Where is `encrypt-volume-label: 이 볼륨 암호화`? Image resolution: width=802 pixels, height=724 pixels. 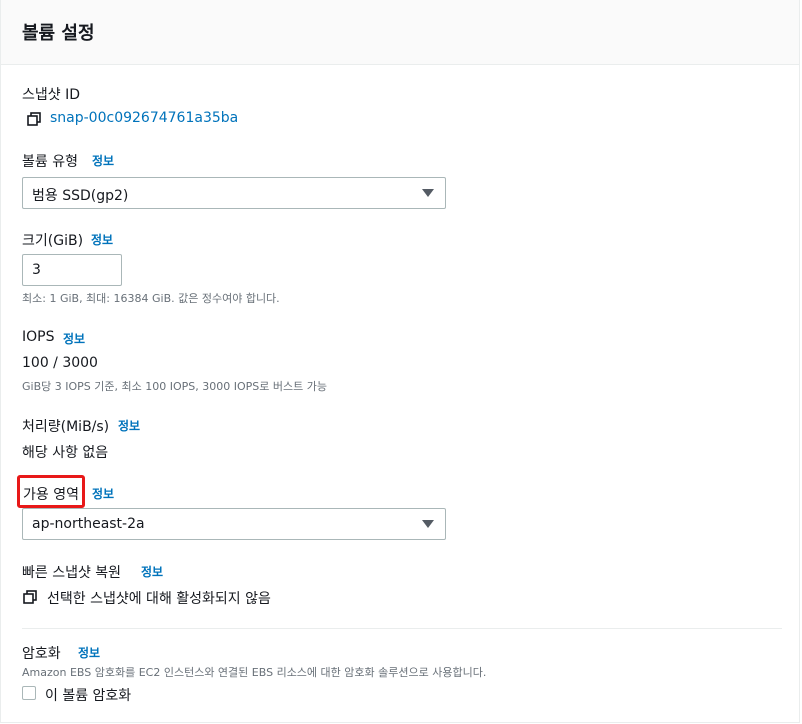
encrypt-volume-label: 이 볼륨 암호화 is located at coordinates (88, 695).